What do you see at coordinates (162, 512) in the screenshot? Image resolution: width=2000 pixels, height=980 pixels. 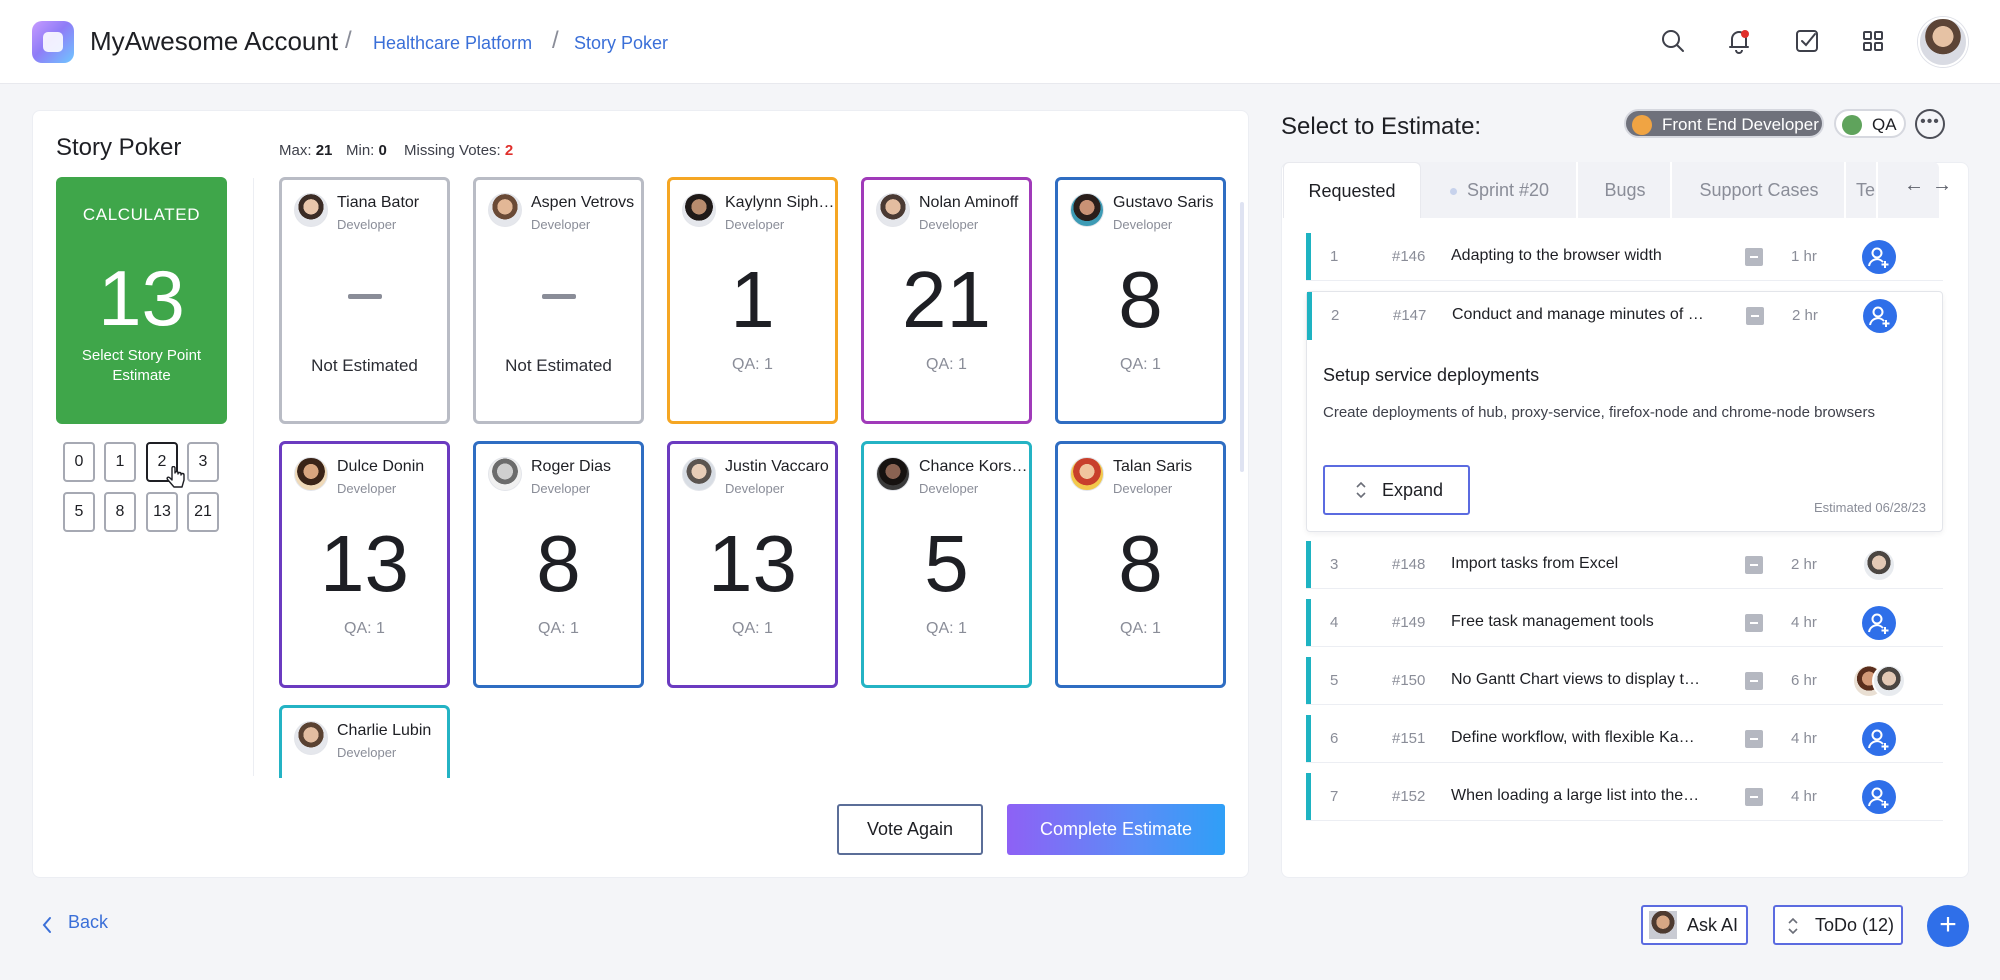 I see `point-button-13: 13` at bounding box center [162, 512].